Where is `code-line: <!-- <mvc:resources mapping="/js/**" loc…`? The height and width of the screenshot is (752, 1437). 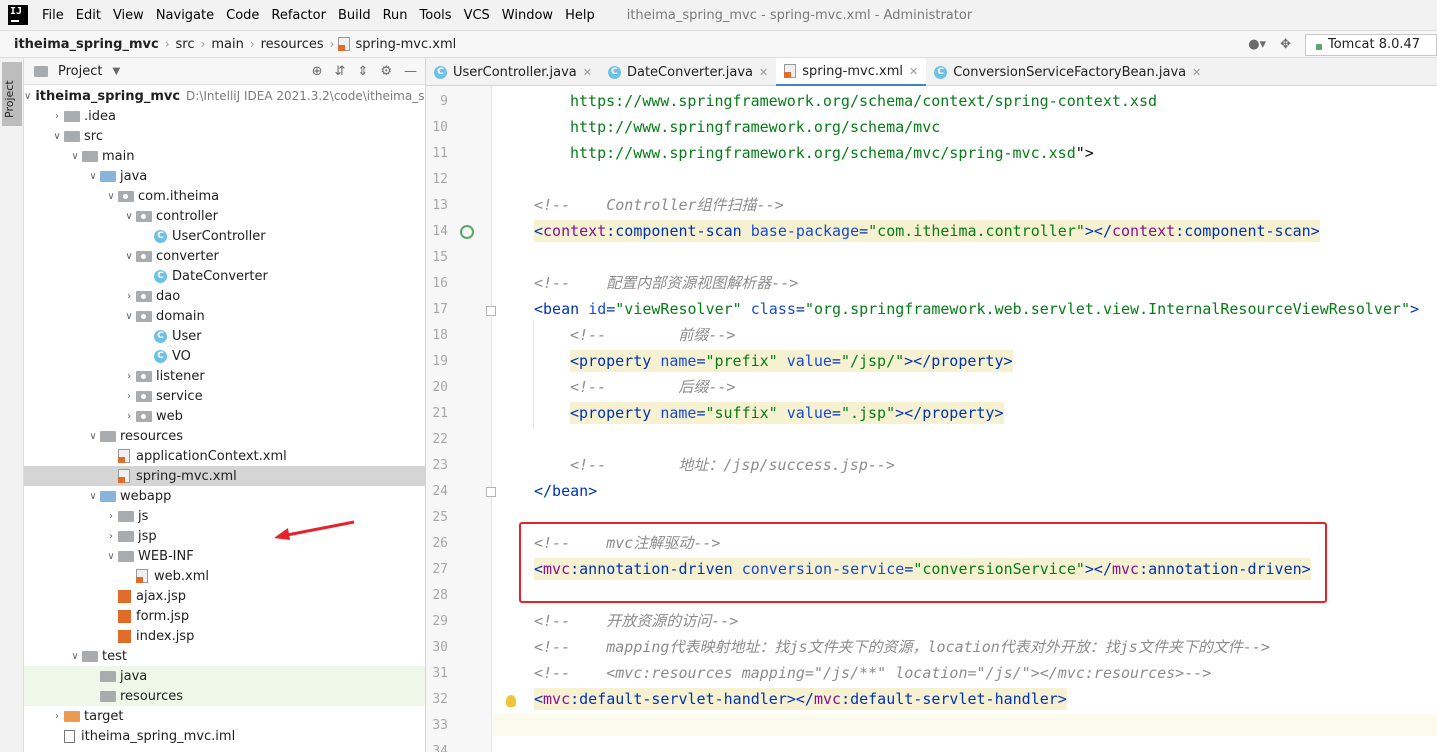 code-line: <!-- <mvc:resources mapping="/js/**" loc… is located at coordinates (872, 673).